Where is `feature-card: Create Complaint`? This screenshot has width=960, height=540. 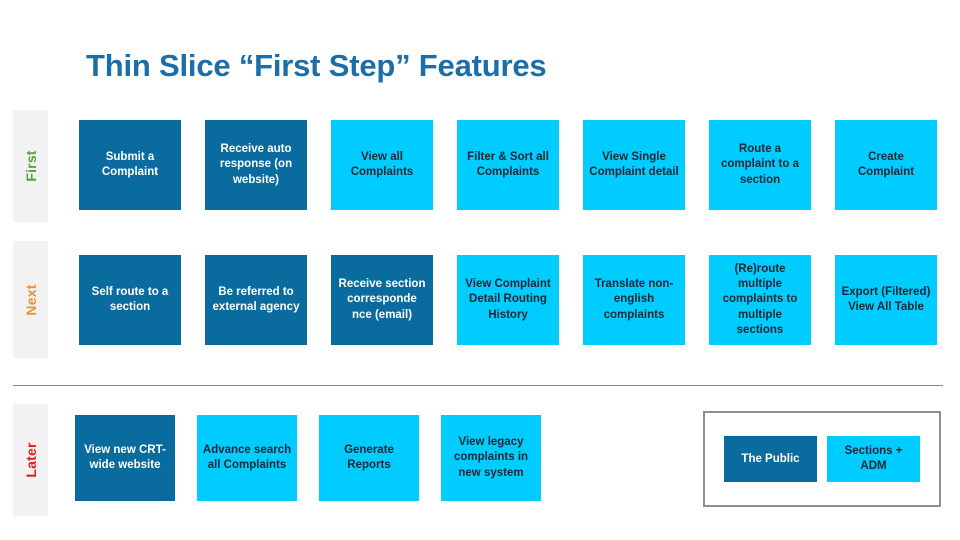 feature-card: Create Complaint is located at coordinates (886, 165).